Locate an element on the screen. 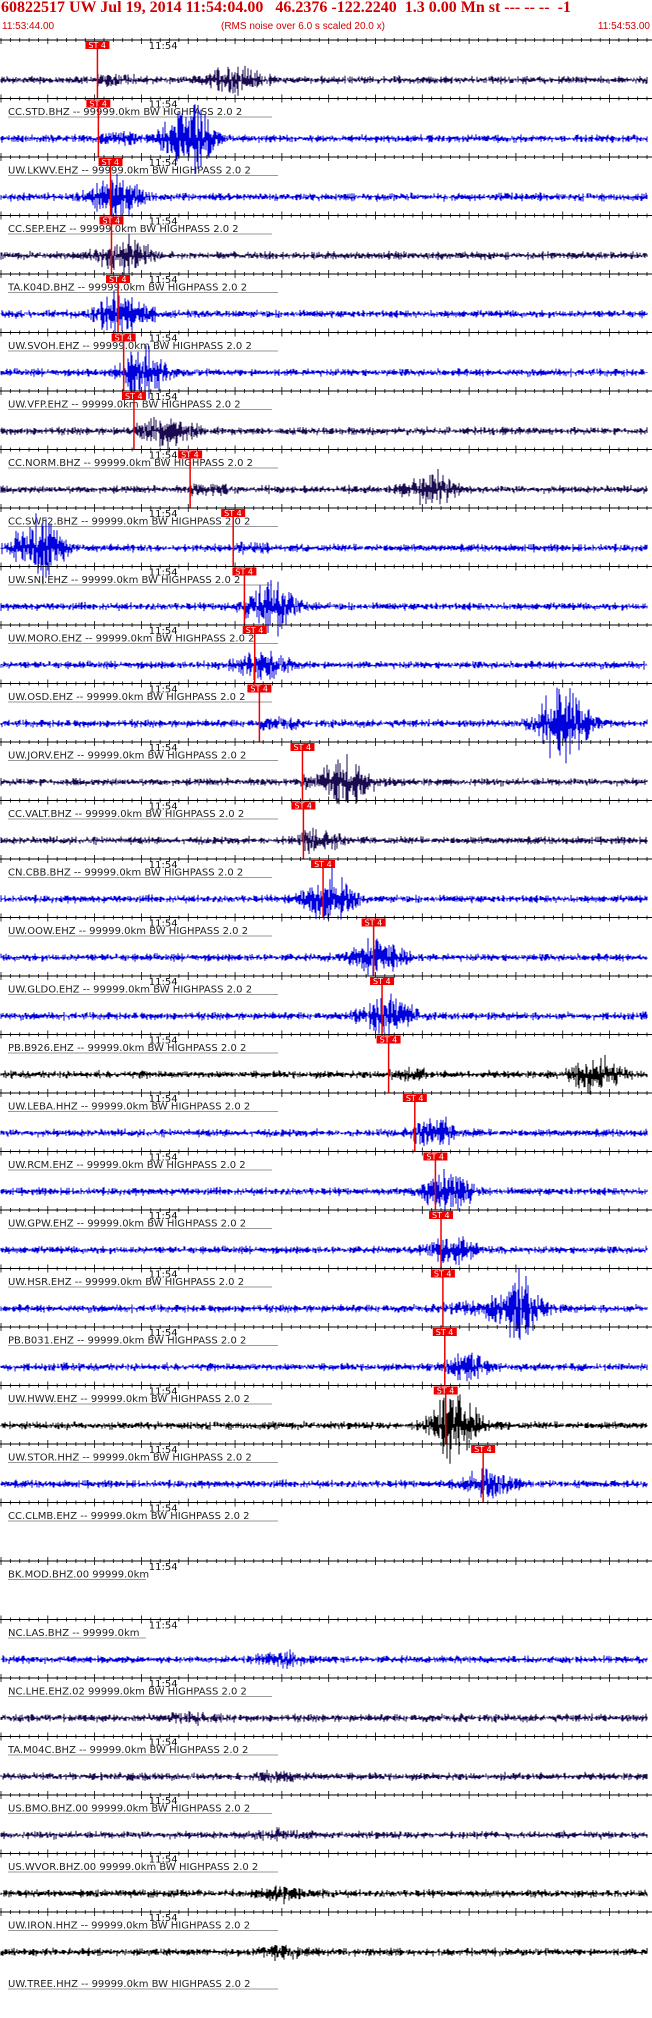  start-time: 11:53:44.00 is located at coordinates (28, 26).